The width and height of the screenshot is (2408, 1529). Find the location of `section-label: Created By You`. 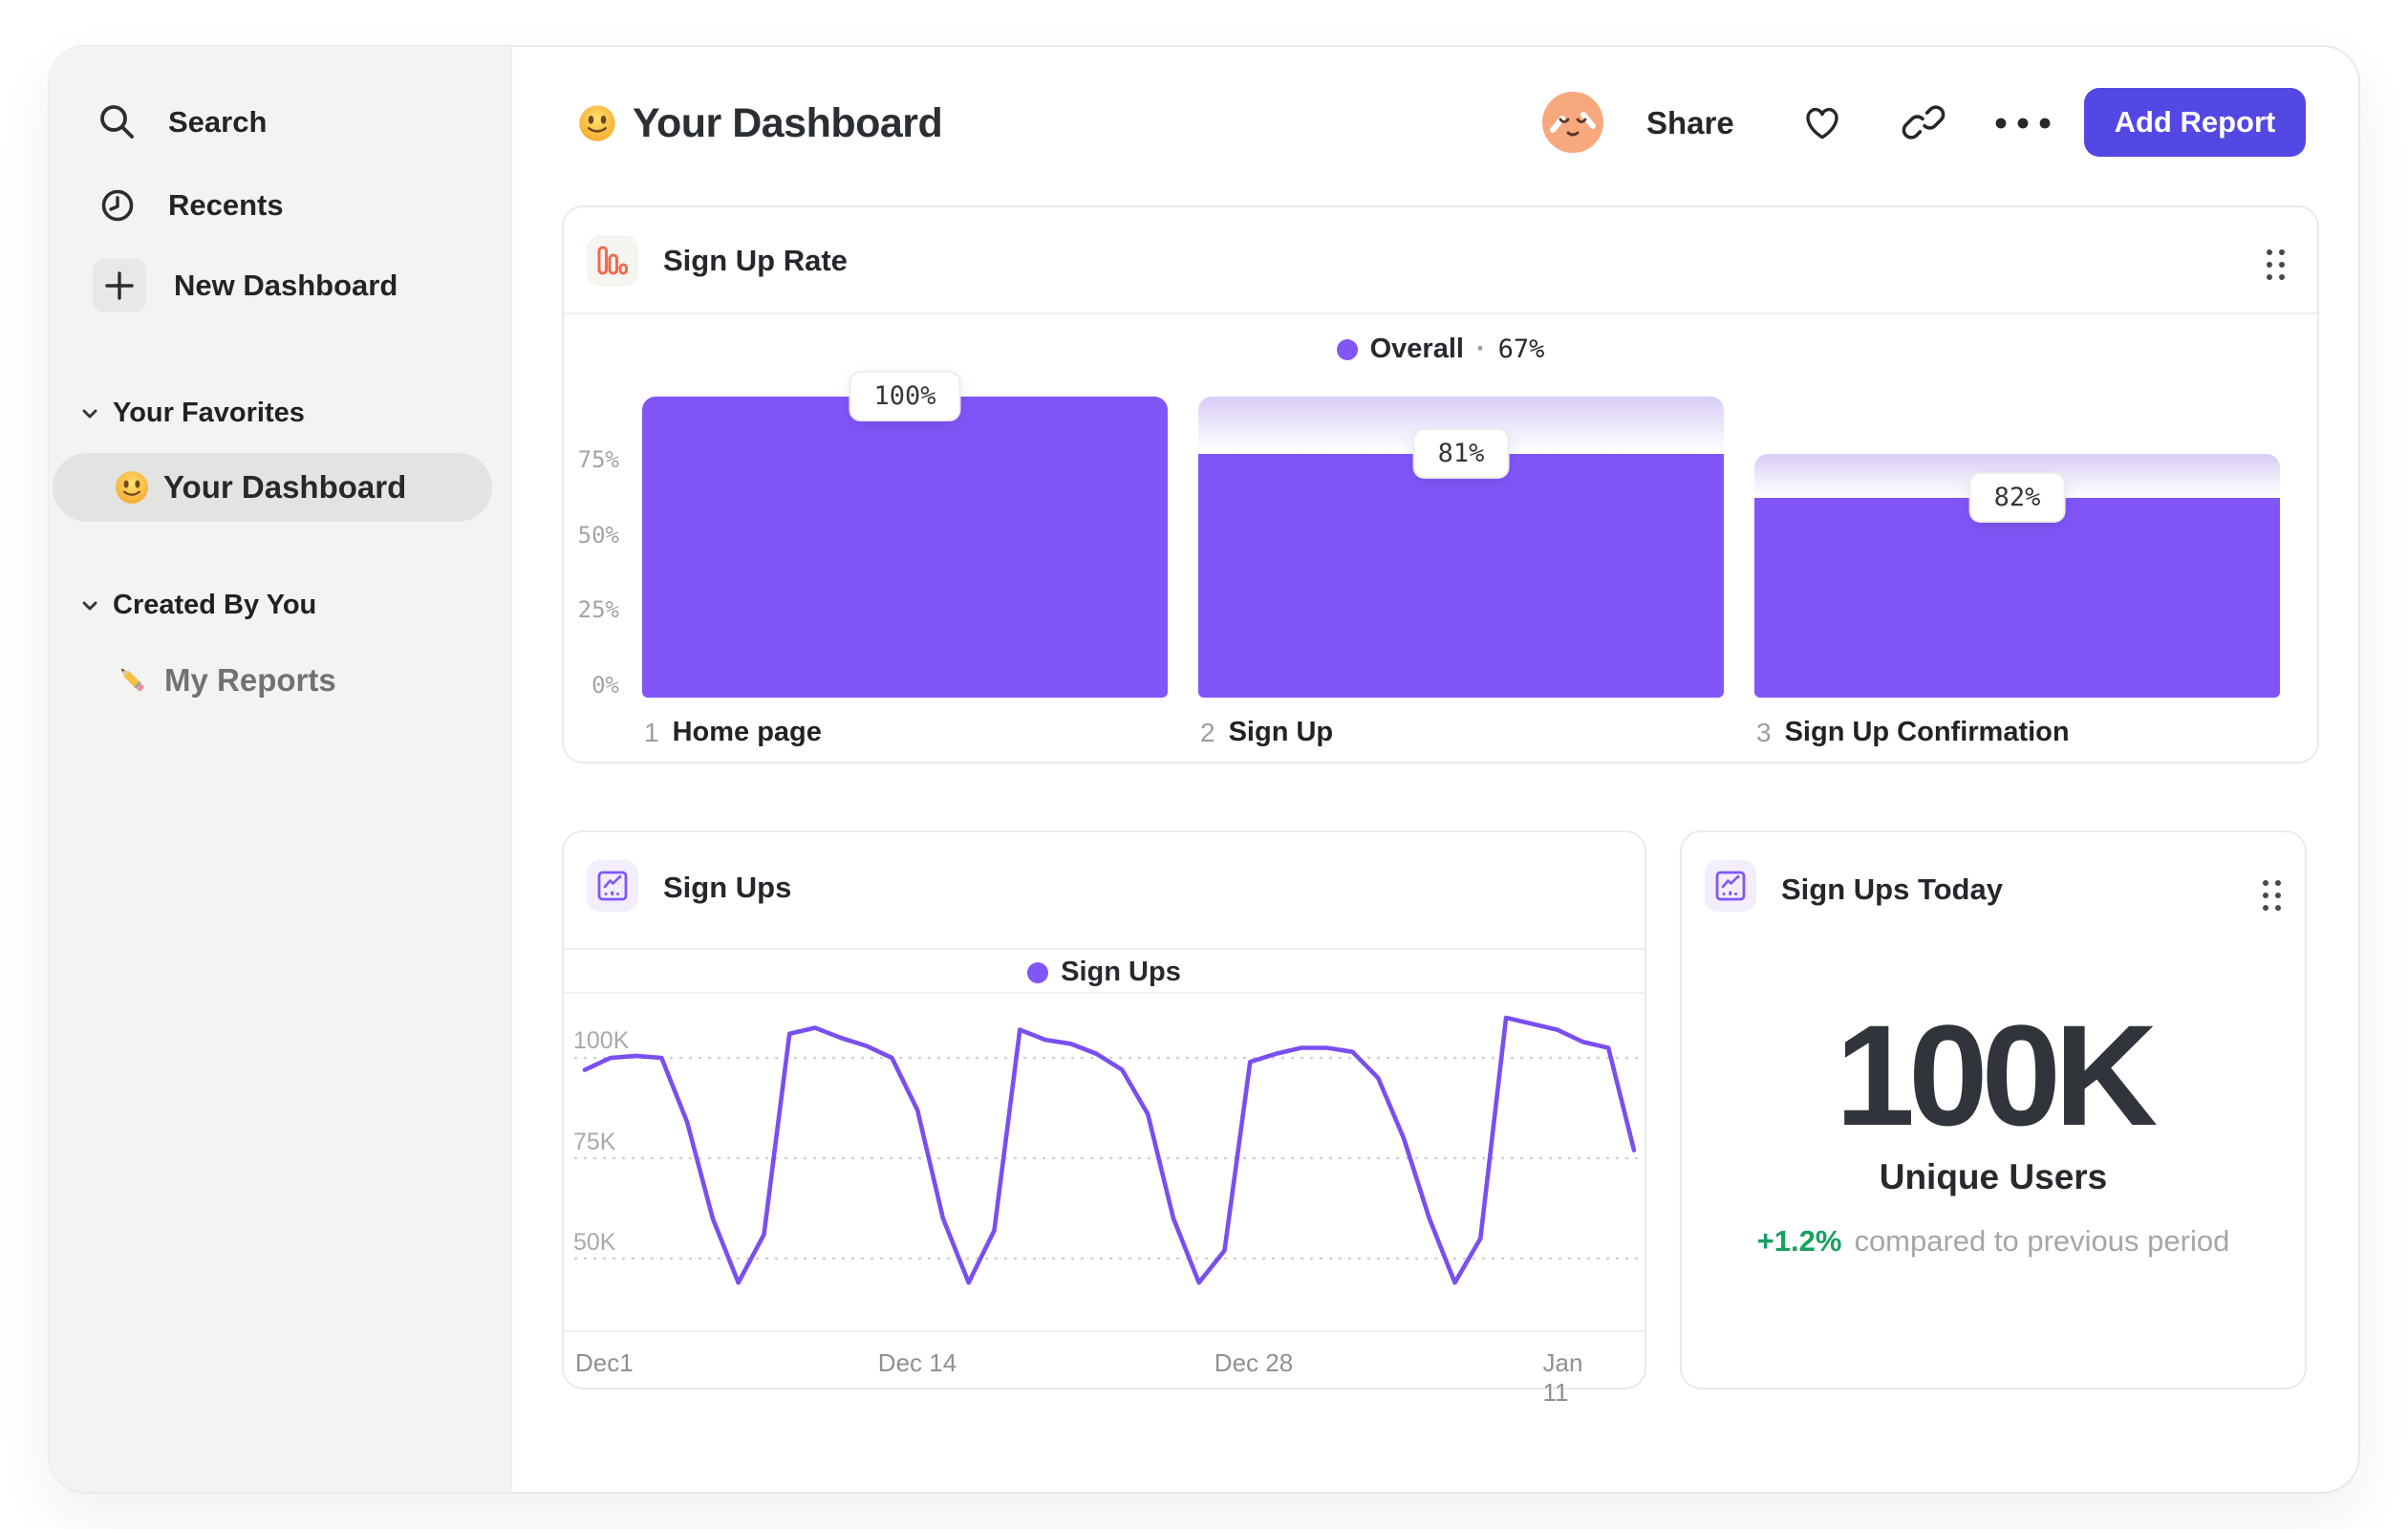

section-label: Created By You is located at coordinates (215, 605).